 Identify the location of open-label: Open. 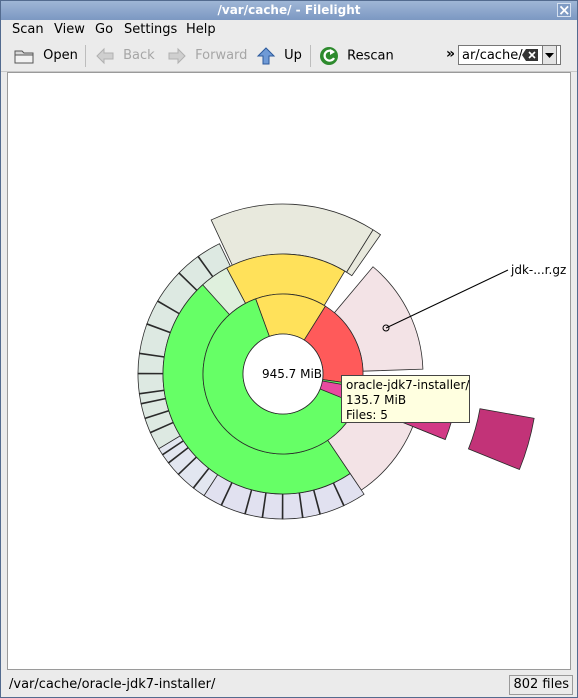
(60, 55).